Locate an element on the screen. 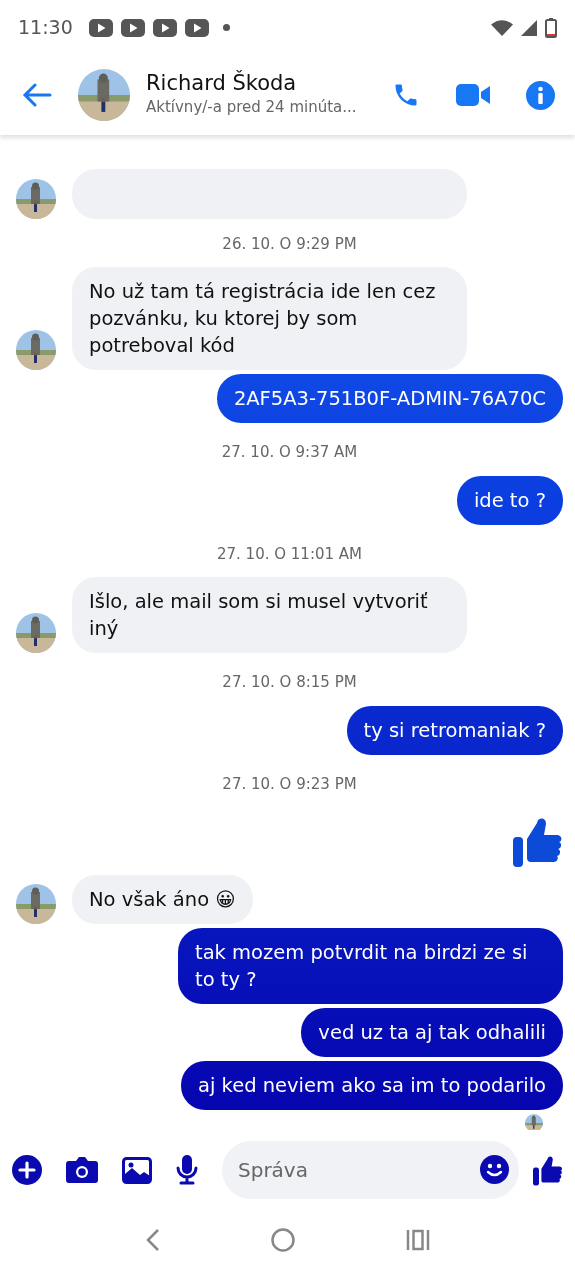 This screenshot has width=575, height=1280. message-bubble: tak mozem potvrdit na birdzi ze si to ty ? is located at coordinates (370, 966).